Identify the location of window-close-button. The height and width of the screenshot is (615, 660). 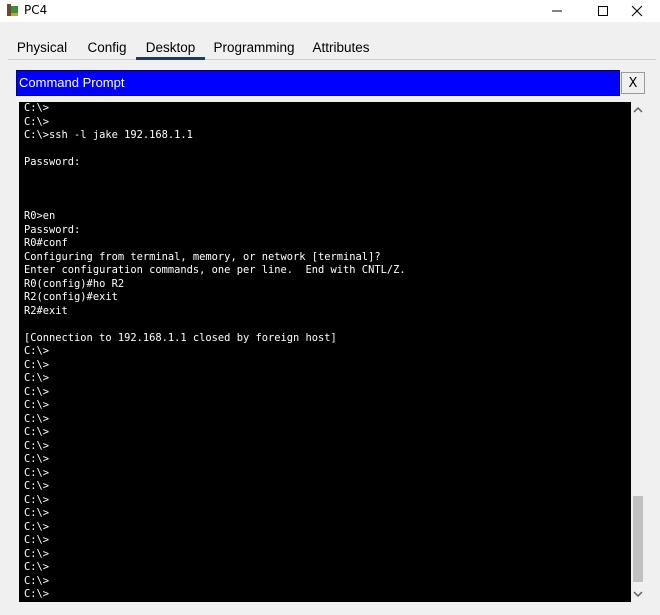
(637, 11).